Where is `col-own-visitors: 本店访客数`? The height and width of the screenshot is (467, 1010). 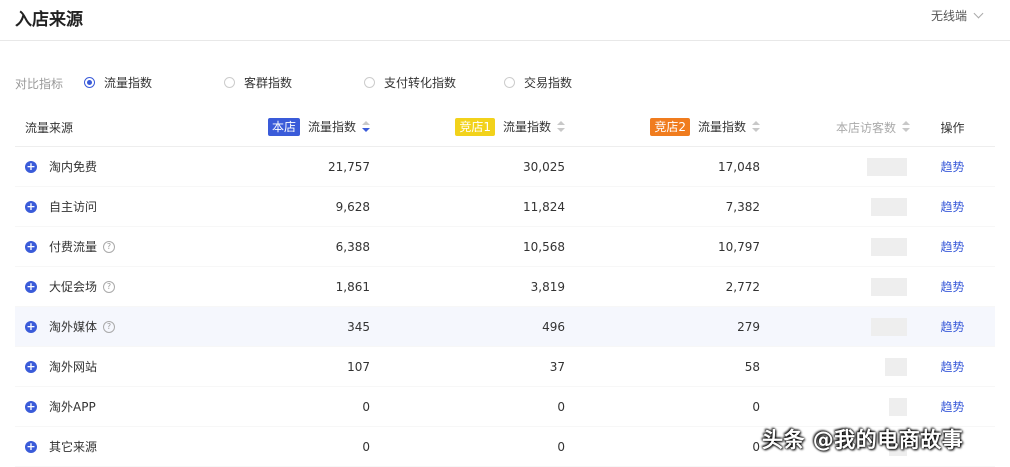 col-own-visitors: 本店访客数 is located at coordinates (835, 127).